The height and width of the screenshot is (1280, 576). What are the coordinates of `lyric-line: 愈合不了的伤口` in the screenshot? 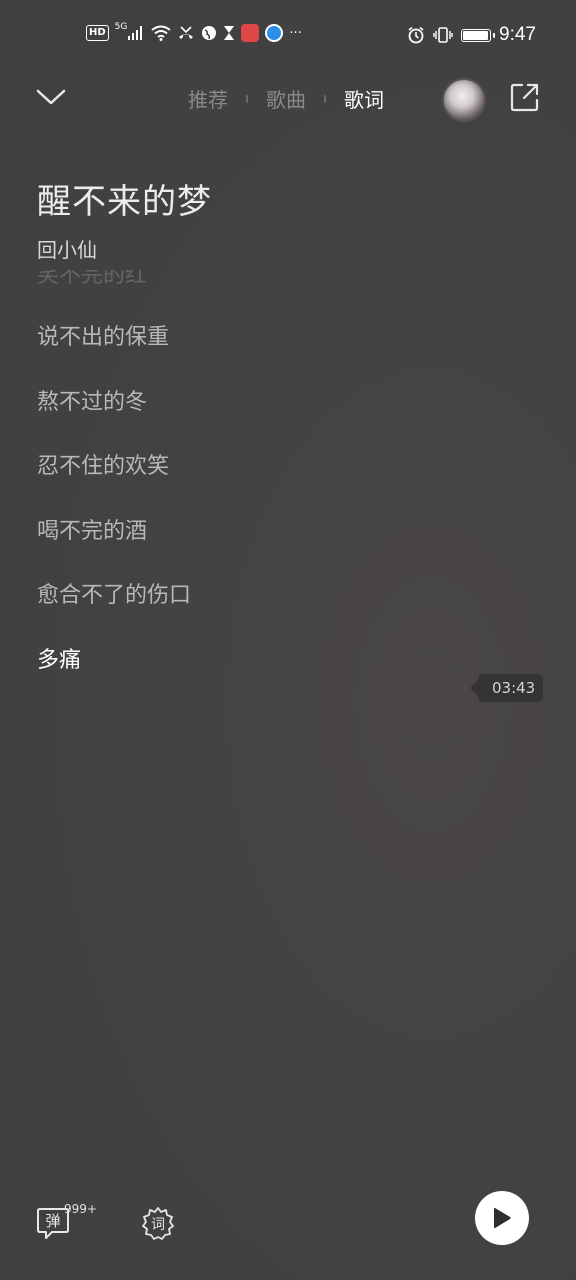 It's located at (247, 596).